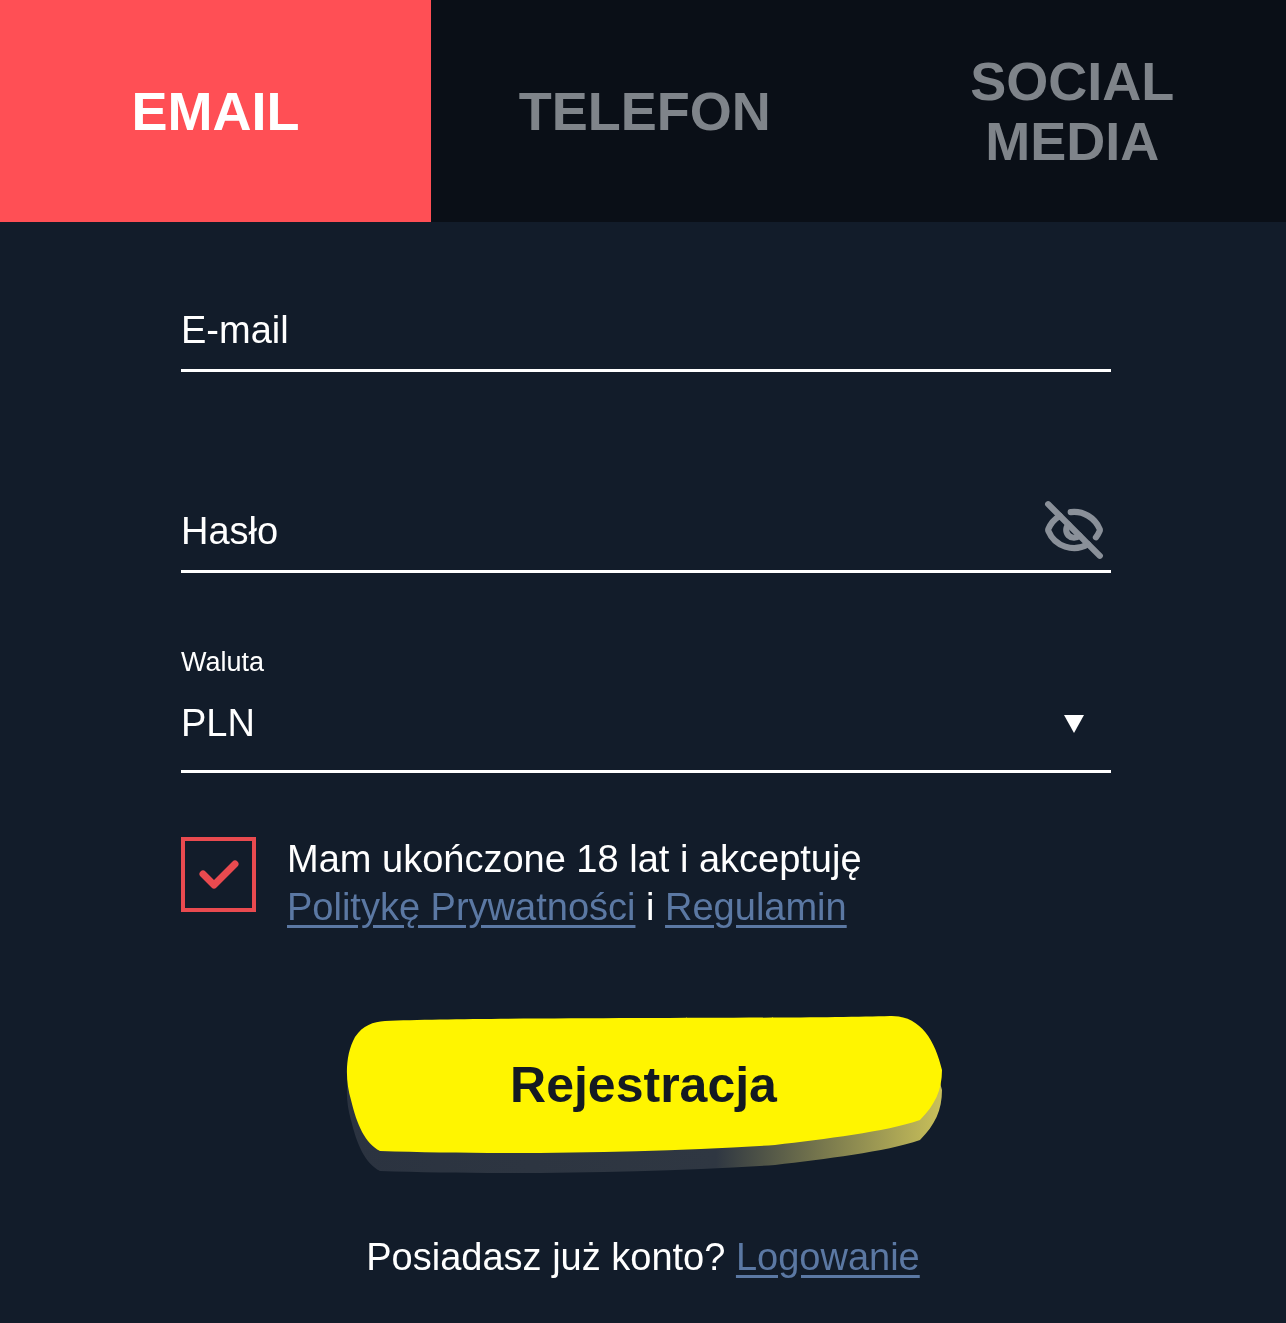  Describe the element at coordinates (223, 662) in the screenshot. I see `field-label: Waluta` at that location.